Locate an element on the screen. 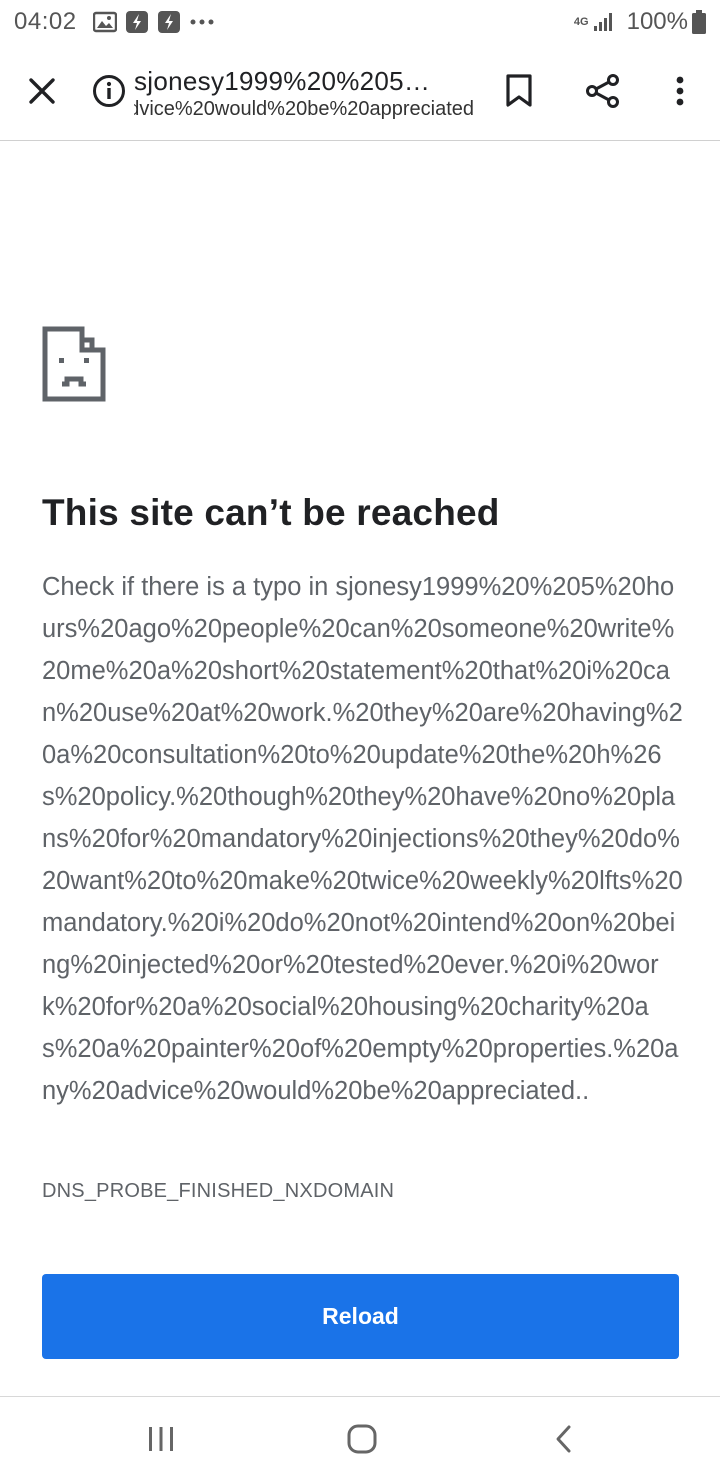  more-menu-button is located at coordinates (680, 91).